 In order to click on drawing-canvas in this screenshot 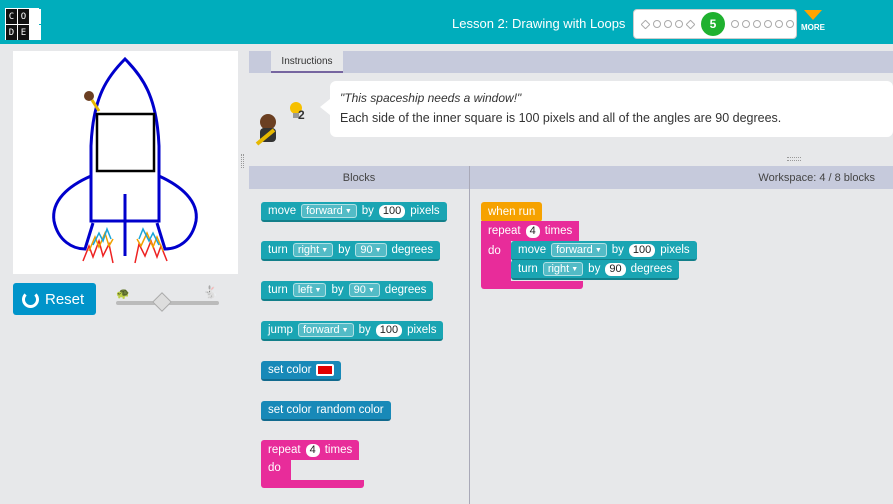, I will do `click(125, 162)`.